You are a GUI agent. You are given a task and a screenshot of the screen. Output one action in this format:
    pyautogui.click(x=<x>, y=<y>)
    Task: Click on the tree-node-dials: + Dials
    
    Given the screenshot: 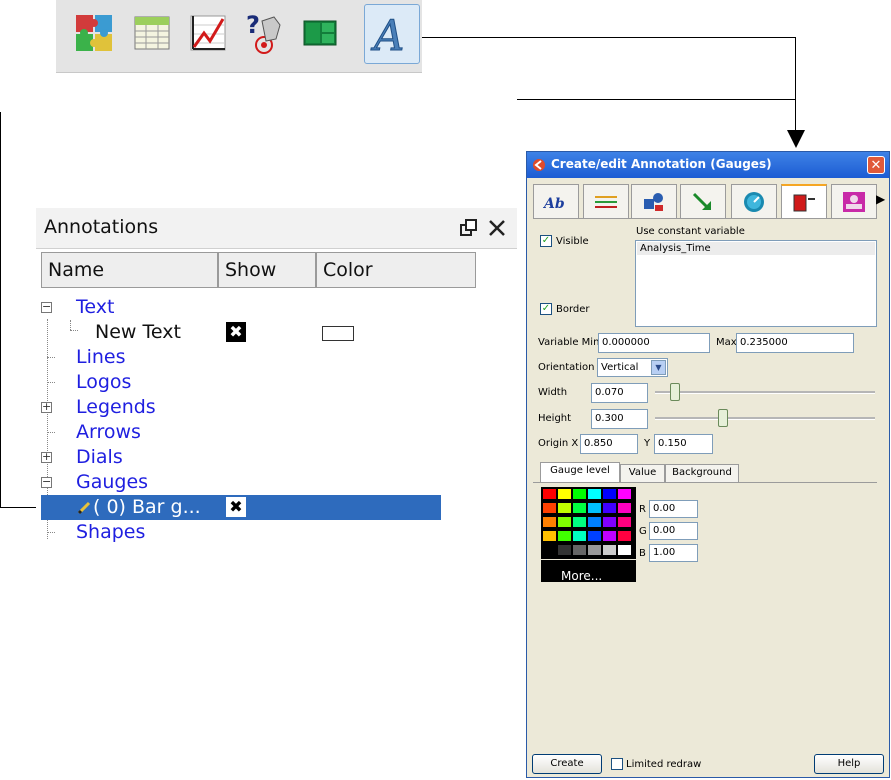 What is the action you would take?
    pyautogui.click(x=276, y=457)
    